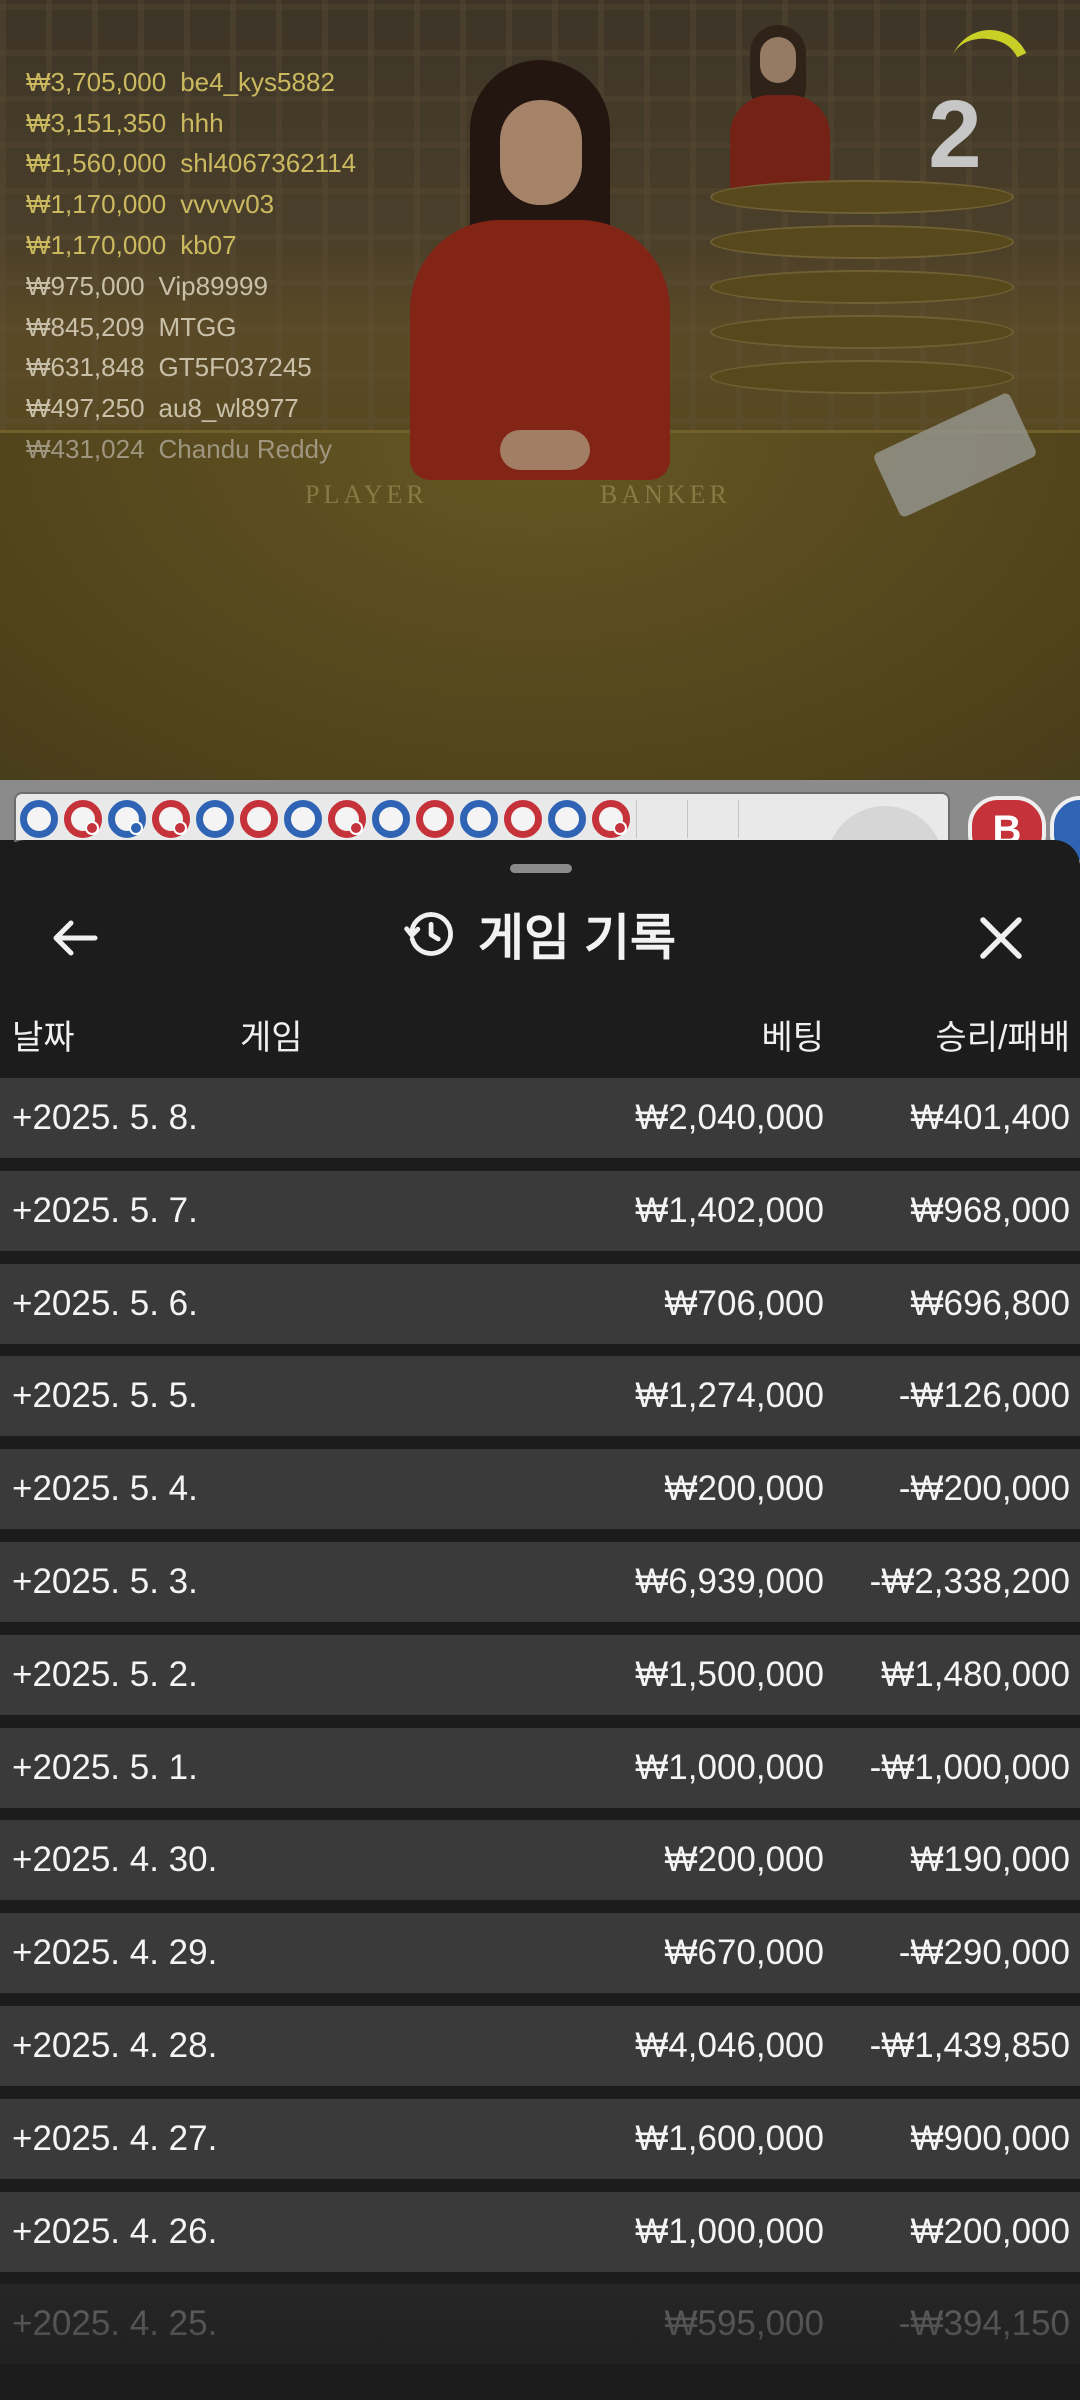  I want to click on countdown-number: 2, so click(955, 134).